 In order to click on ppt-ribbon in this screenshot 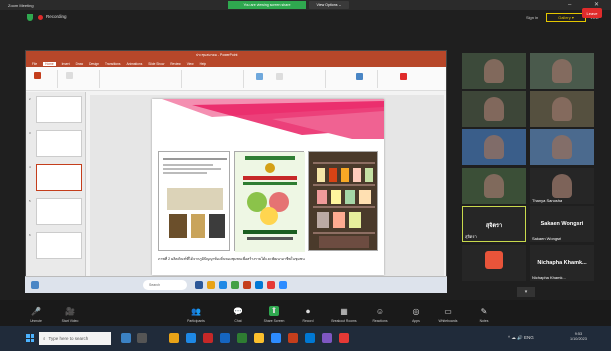, I will do `click(236, 79)`.